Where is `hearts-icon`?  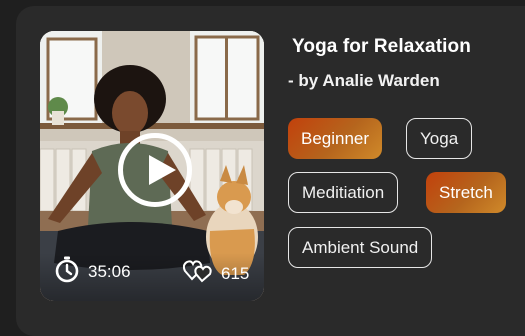 hearts-icon is located at coordinates (197, 273).